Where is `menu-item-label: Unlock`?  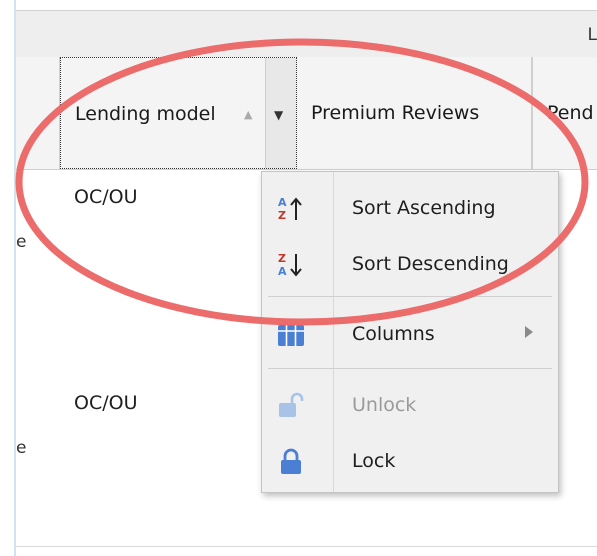 menu-item-label: Unlock is located at coordinates (384, 405).